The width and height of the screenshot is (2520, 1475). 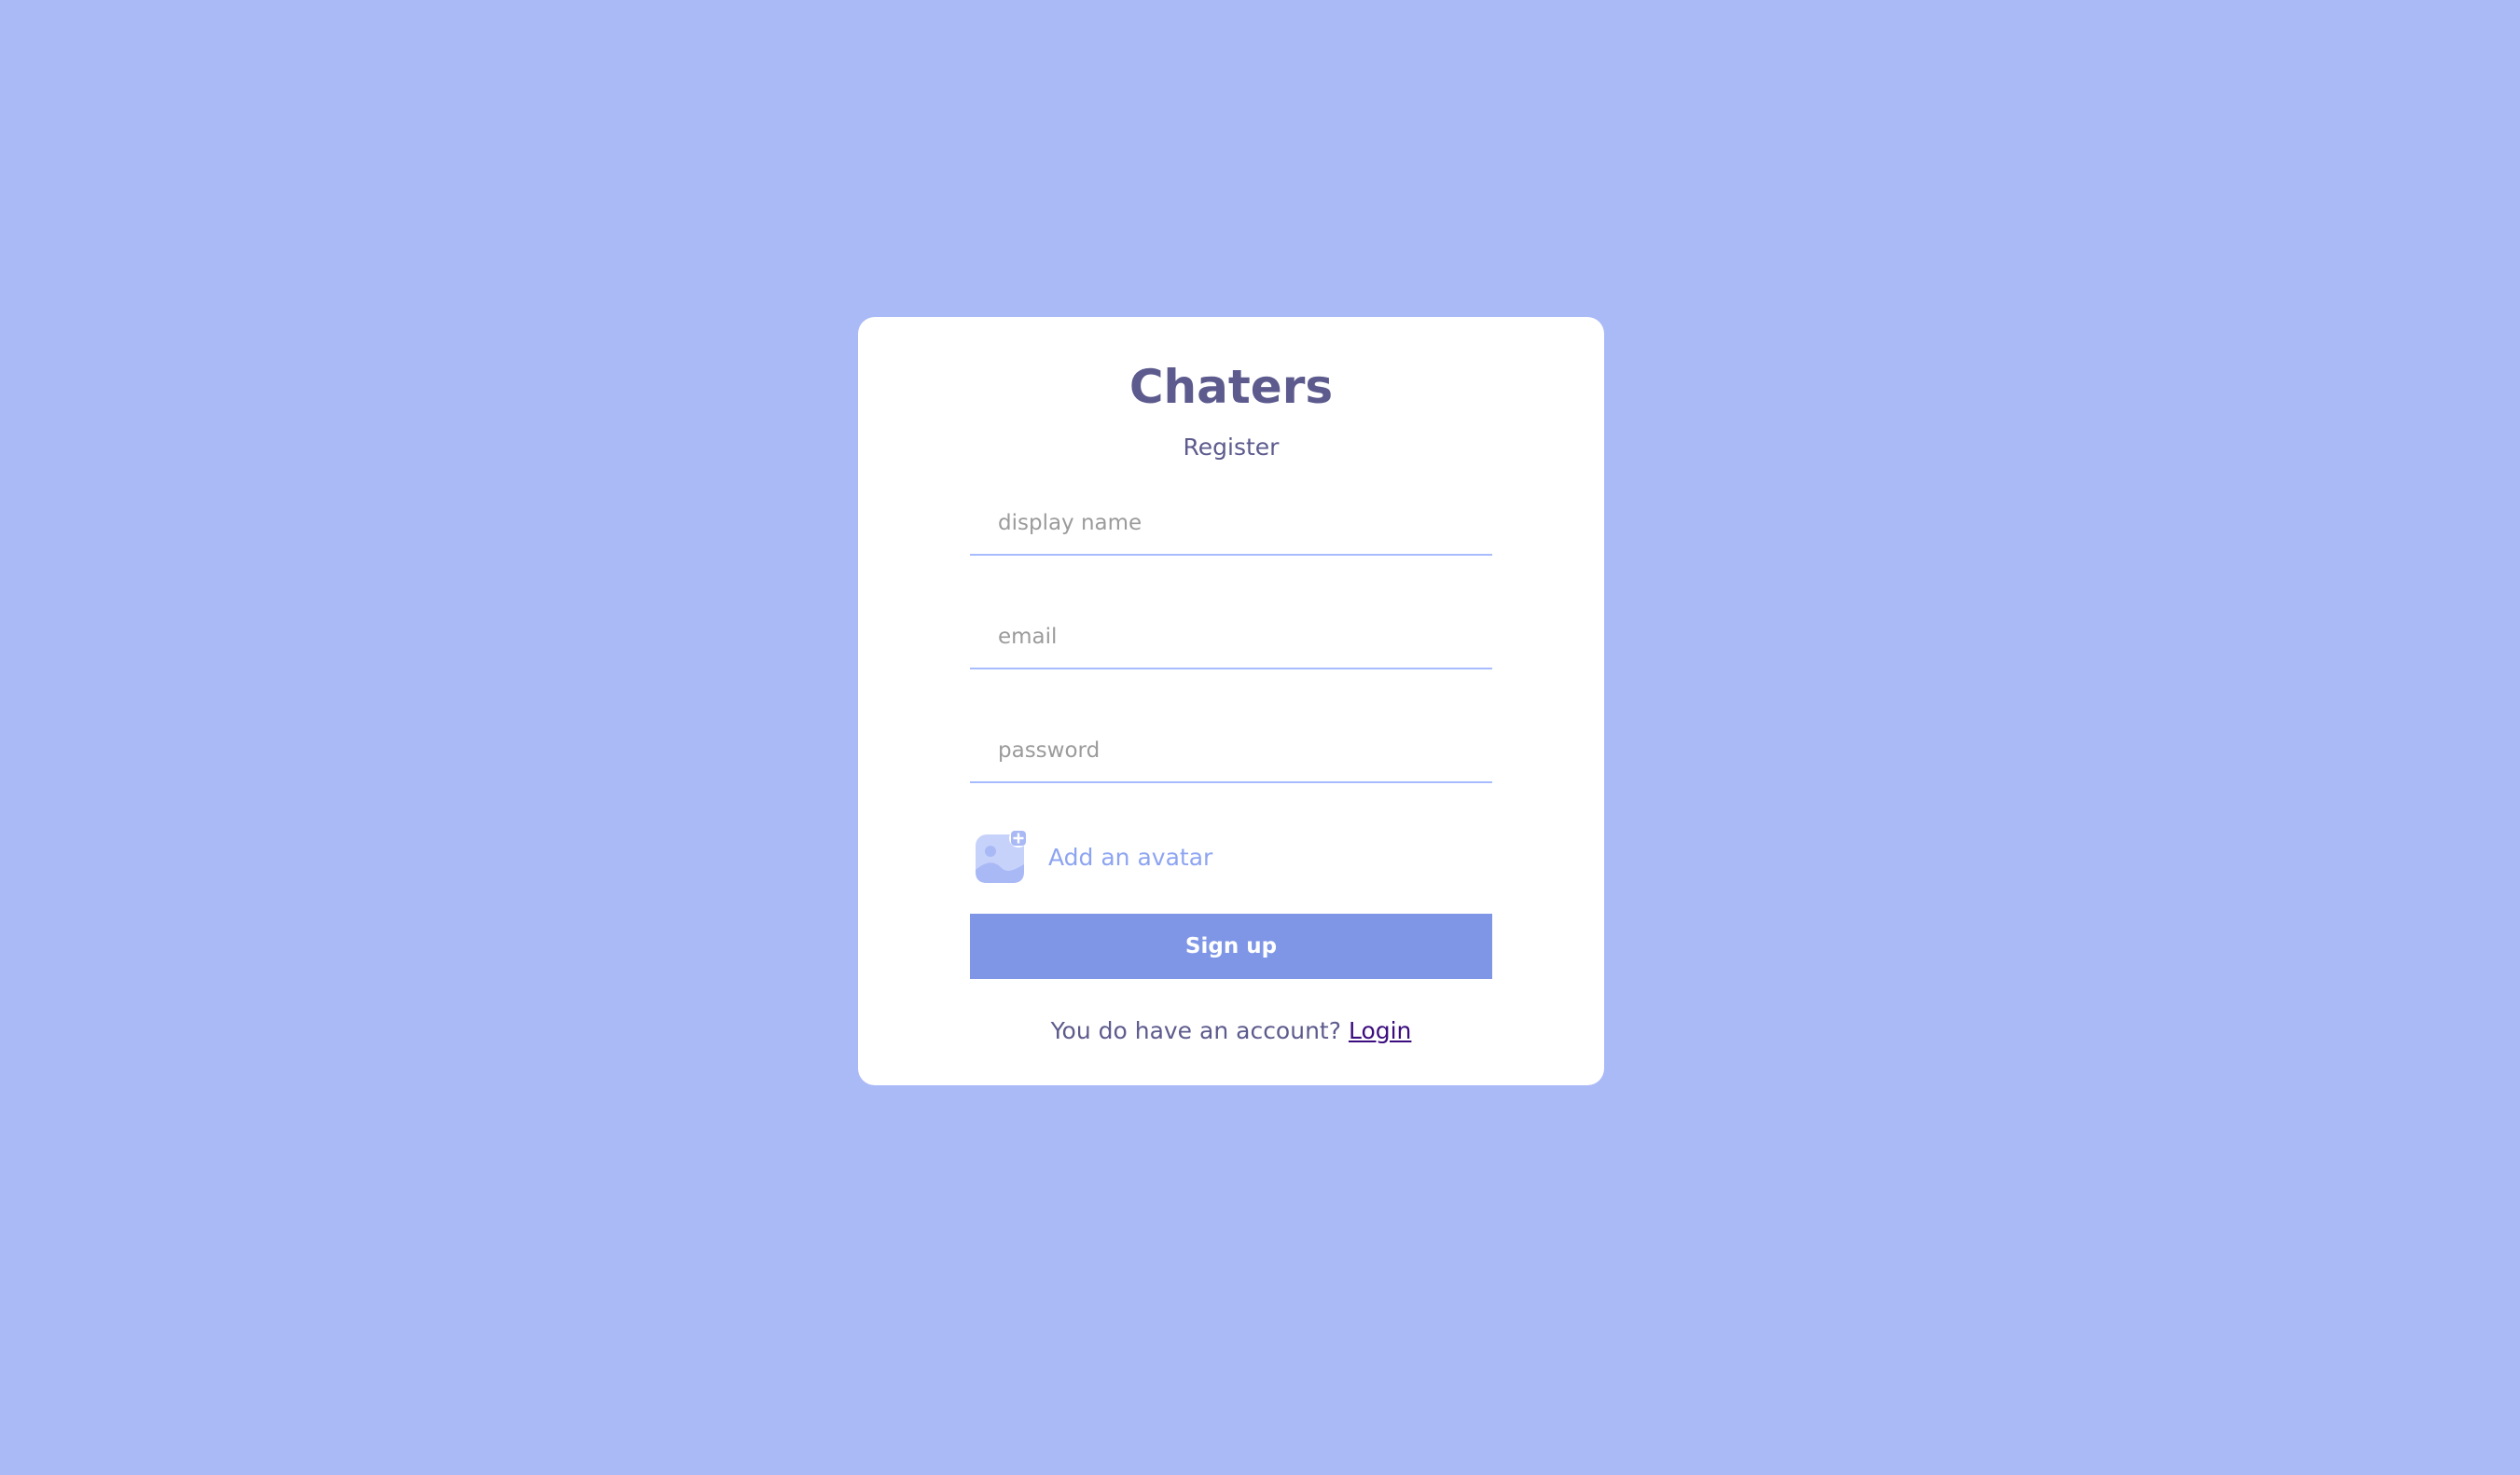 I want to click on app-logo: Chaters, so click(x=1231, y=387).